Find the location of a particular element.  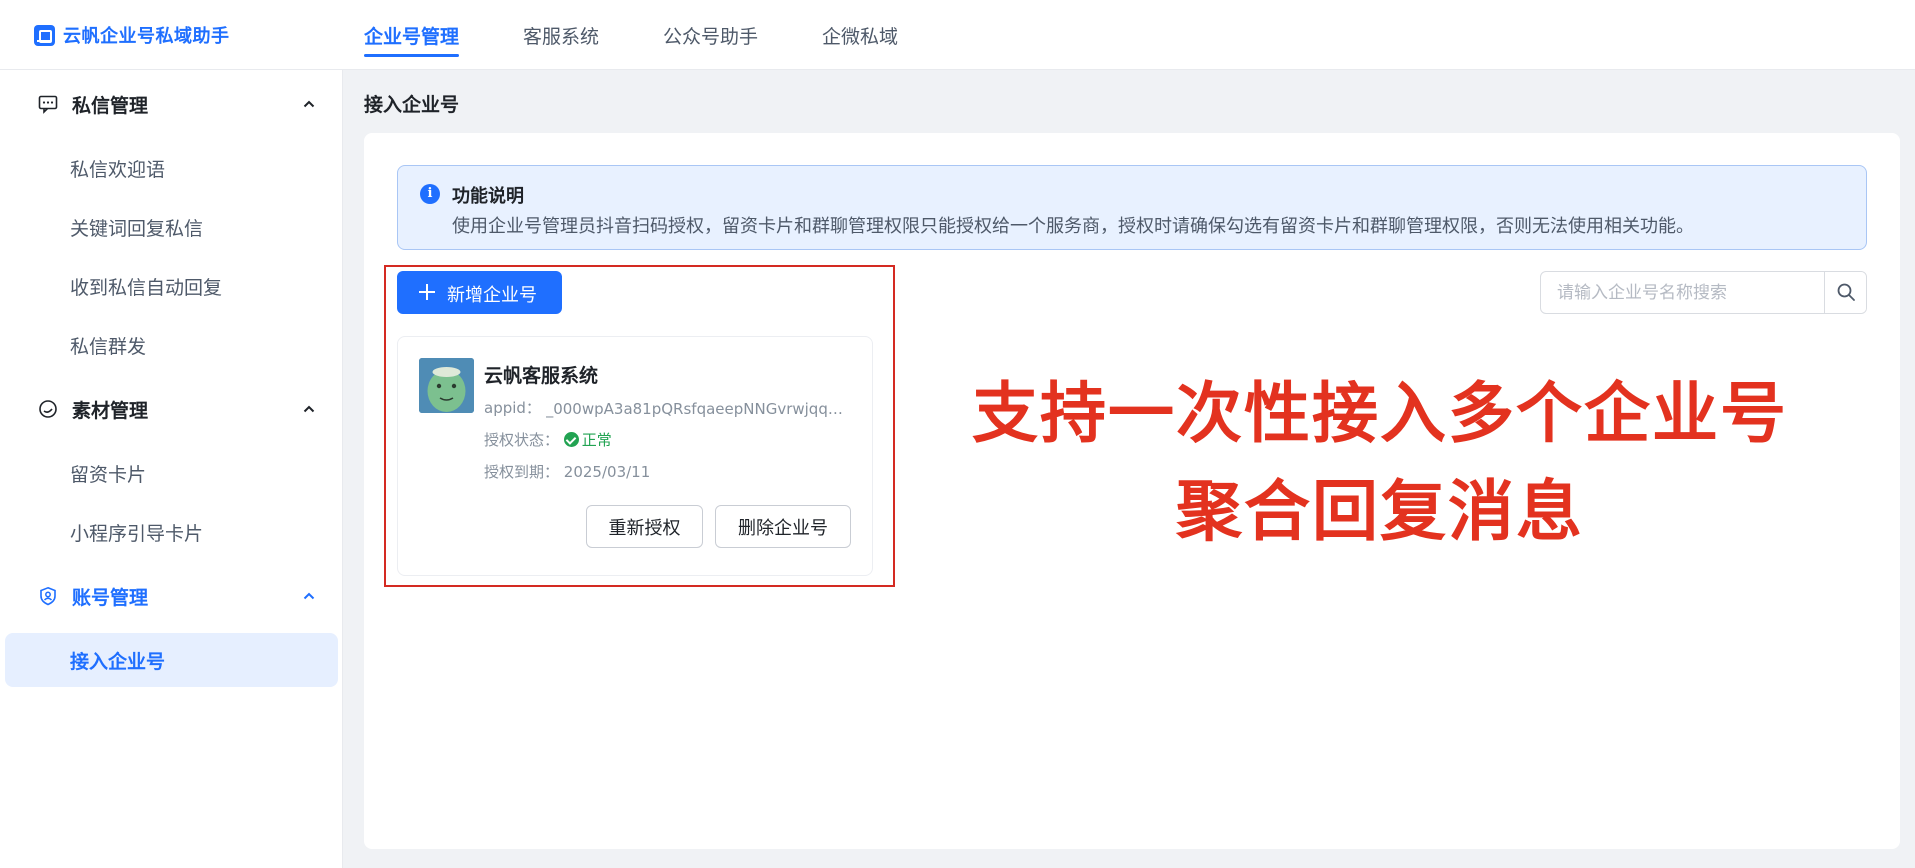

sidebar-item-keyword-reply: 关键词回复私信 is located at coordinates (171, 227).